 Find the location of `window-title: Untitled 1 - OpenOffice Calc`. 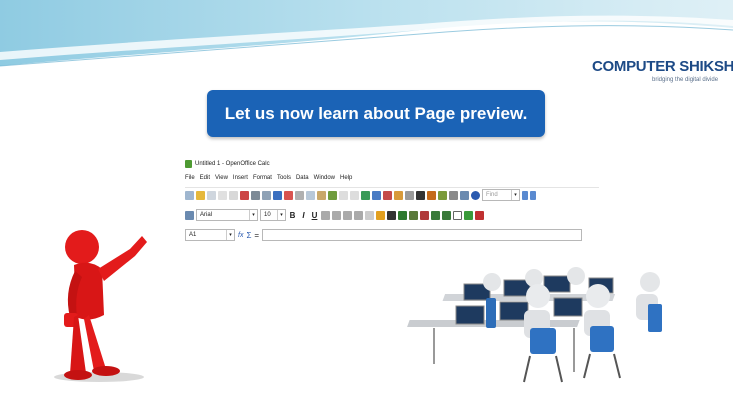

window-title: Untitled 1 - OpenOffice Calc is located at coordinates (232, 164).